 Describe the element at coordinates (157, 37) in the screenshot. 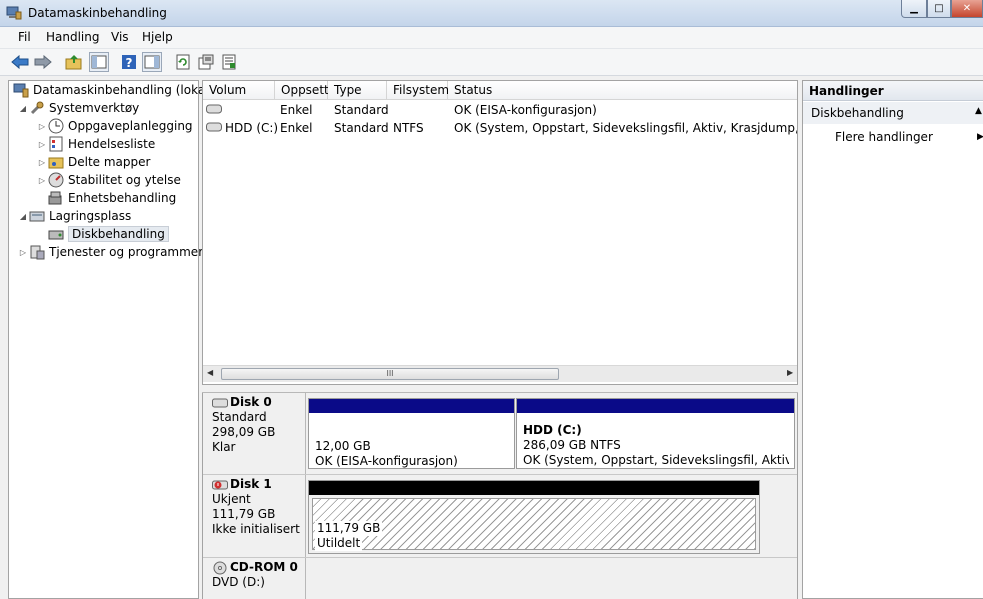

I see `menu-hjelp: Hjelp` at that location.